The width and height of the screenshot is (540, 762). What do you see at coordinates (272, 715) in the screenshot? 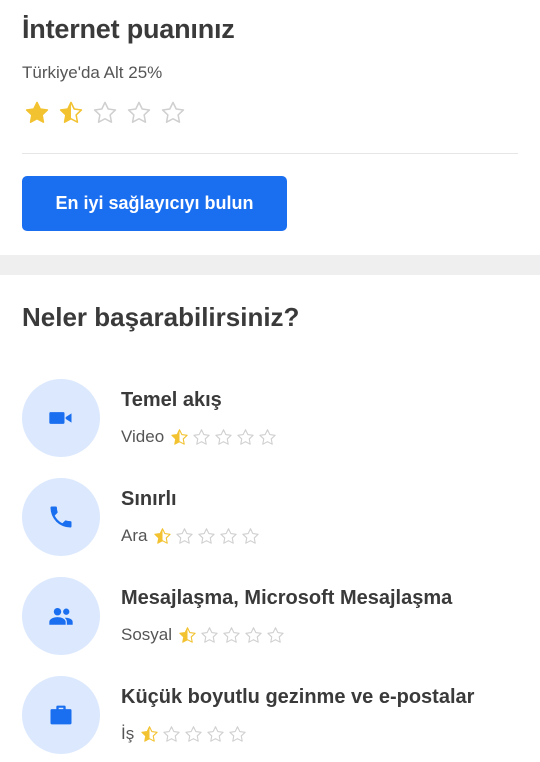
I see `list-item: Küçük boyutlu gezinme ve e-postalar İş` at bounding box center [272, 715].